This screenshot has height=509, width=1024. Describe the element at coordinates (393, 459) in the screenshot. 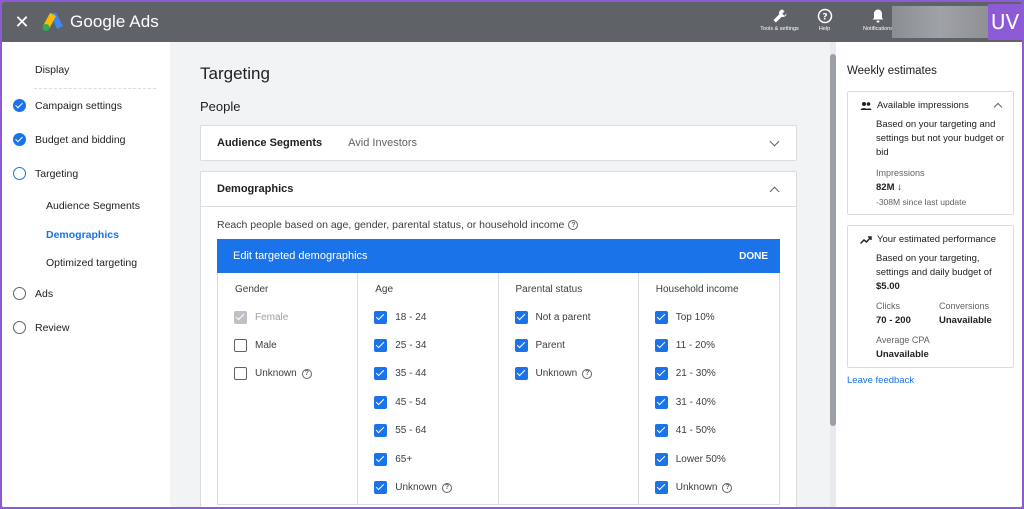

I see `checkbox-option: 65+` at that location.